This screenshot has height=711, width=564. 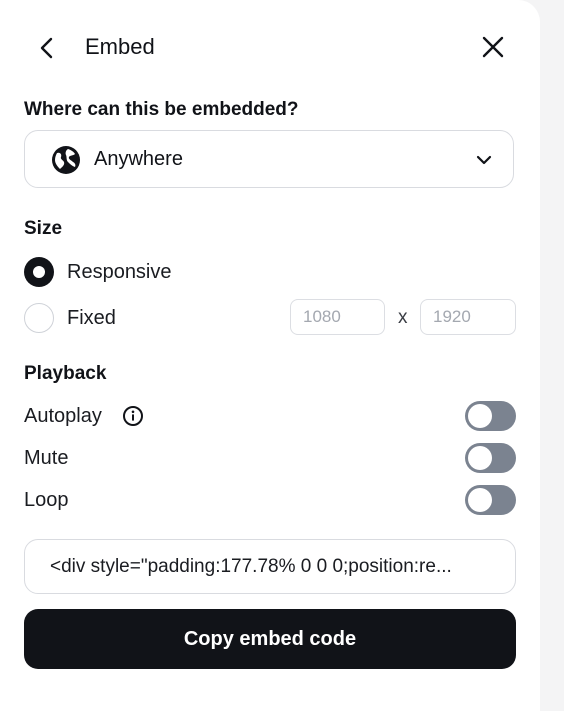 What do you see at coordinates (403, 317) in the screenshot?
I see `dimension-separator: x` at bounding box center [403, 317].